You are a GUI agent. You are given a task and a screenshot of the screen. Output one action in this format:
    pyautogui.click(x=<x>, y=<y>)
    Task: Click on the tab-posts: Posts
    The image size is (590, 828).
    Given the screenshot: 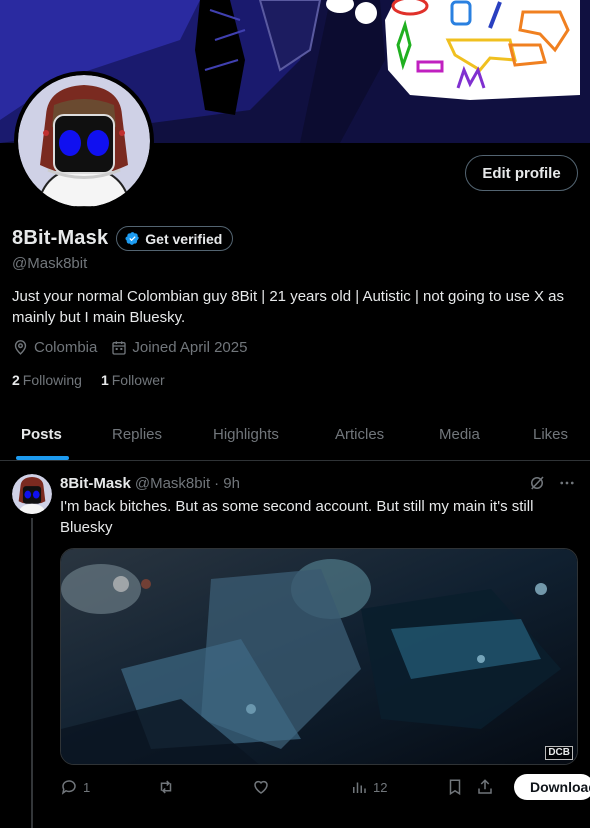 What is the action you would take?
    pyautogui.click(x=41, y=434)
    